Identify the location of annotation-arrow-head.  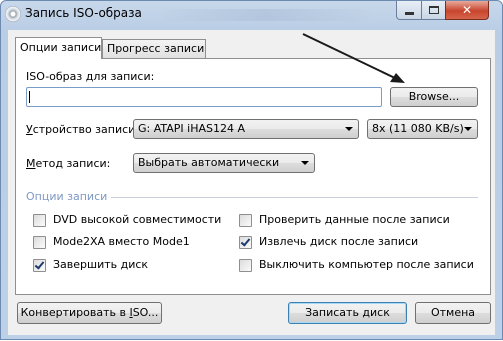
(397, 78).